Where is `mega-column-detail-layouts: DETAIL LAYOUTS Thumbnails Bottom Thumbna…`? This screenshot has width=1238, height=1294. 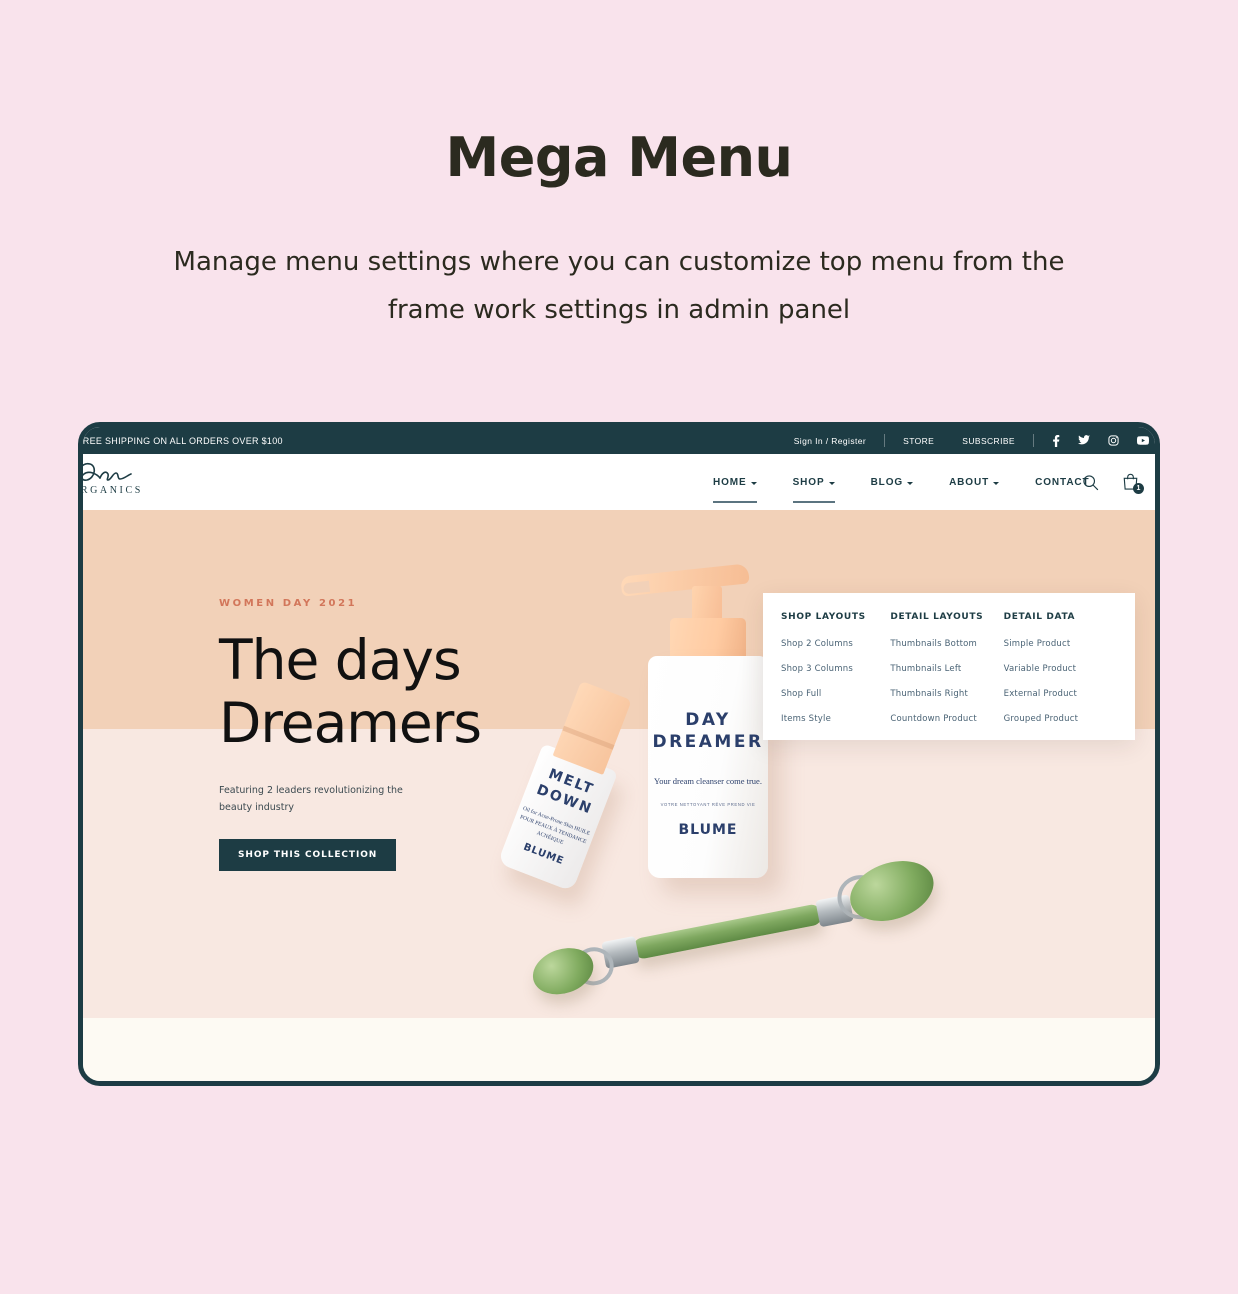 mega-column-detail-layouts: DETAIL LAYOUTS Thumbnails Bottom Thumbna… is located at coordinates (946, 676).